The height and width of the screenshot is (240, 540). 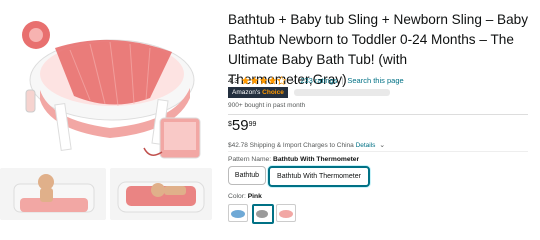 I want to click on image-thumbnails, so click(x=106, y=194).